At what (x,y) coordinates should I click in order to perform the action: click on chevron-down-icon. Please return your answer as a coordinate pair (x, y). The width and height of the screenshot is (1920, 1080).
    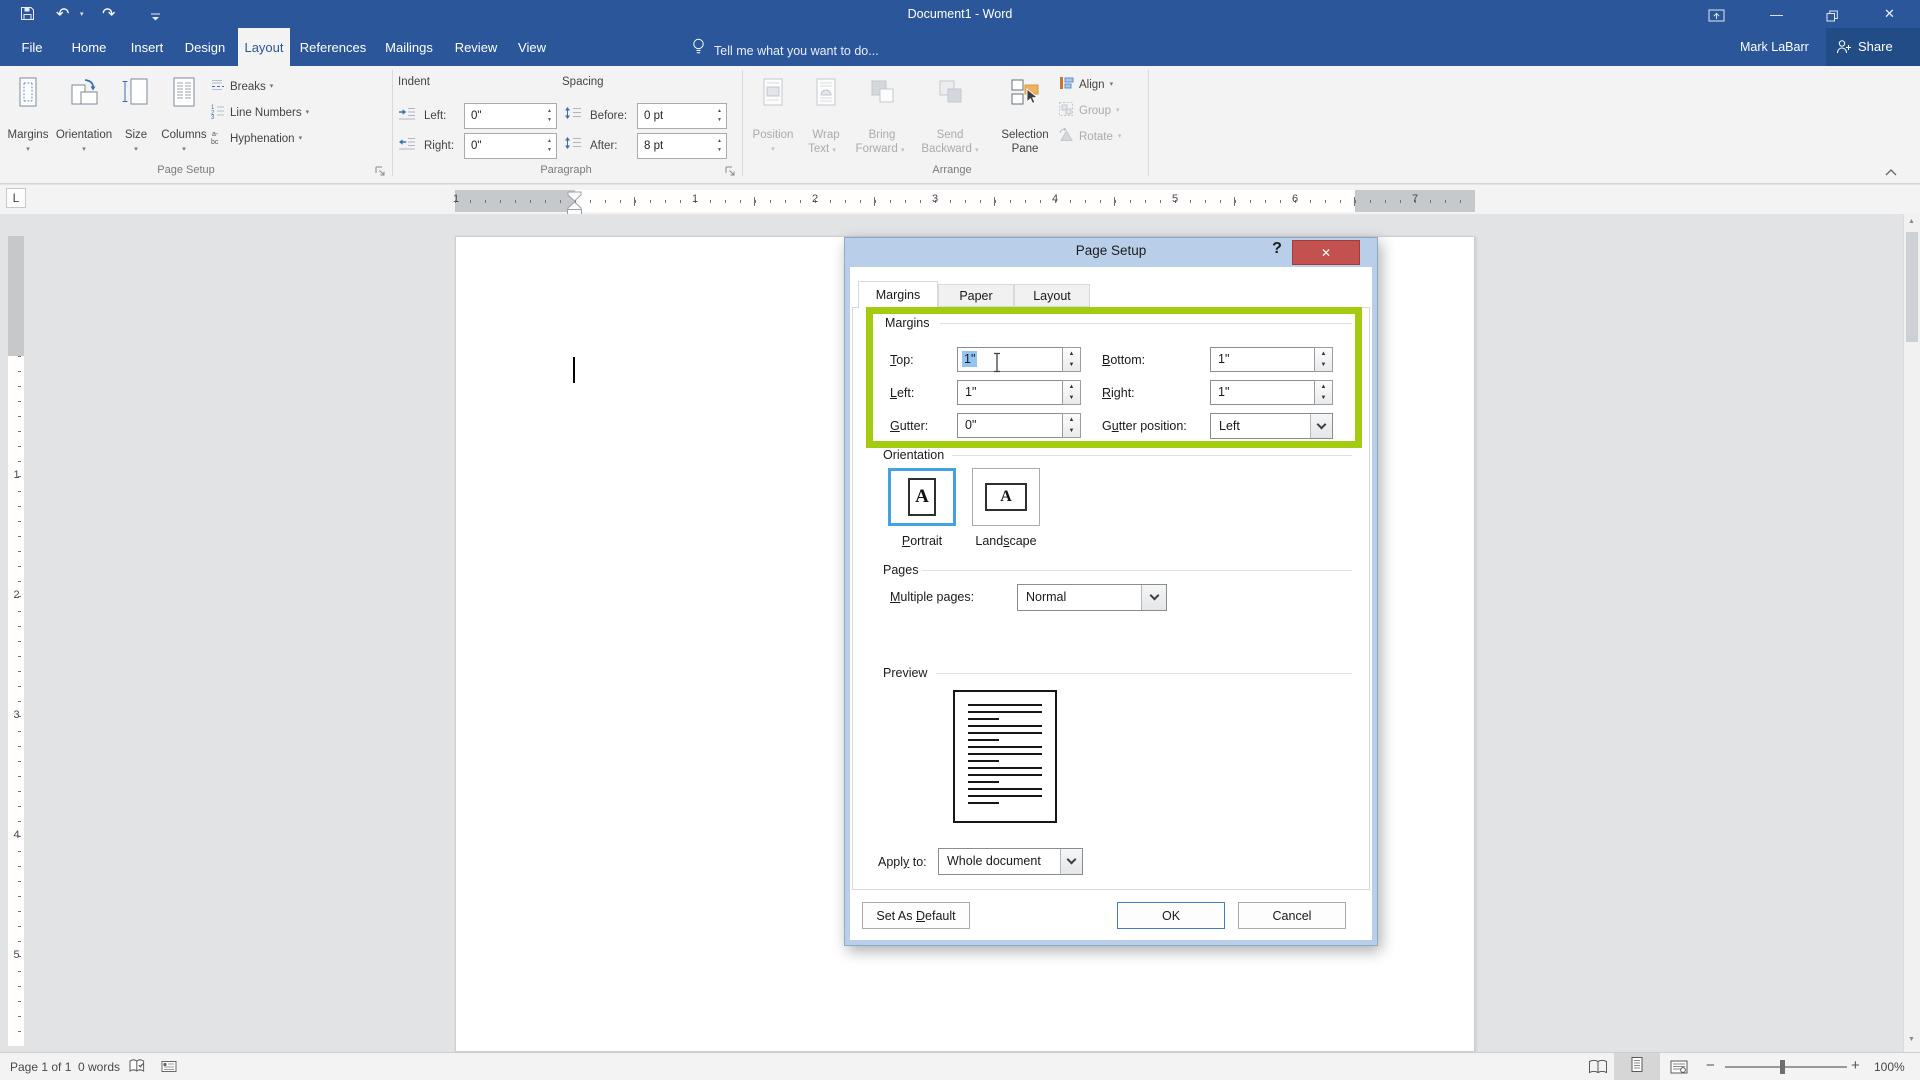
    Looking at the image, I should click on (1071, 861).